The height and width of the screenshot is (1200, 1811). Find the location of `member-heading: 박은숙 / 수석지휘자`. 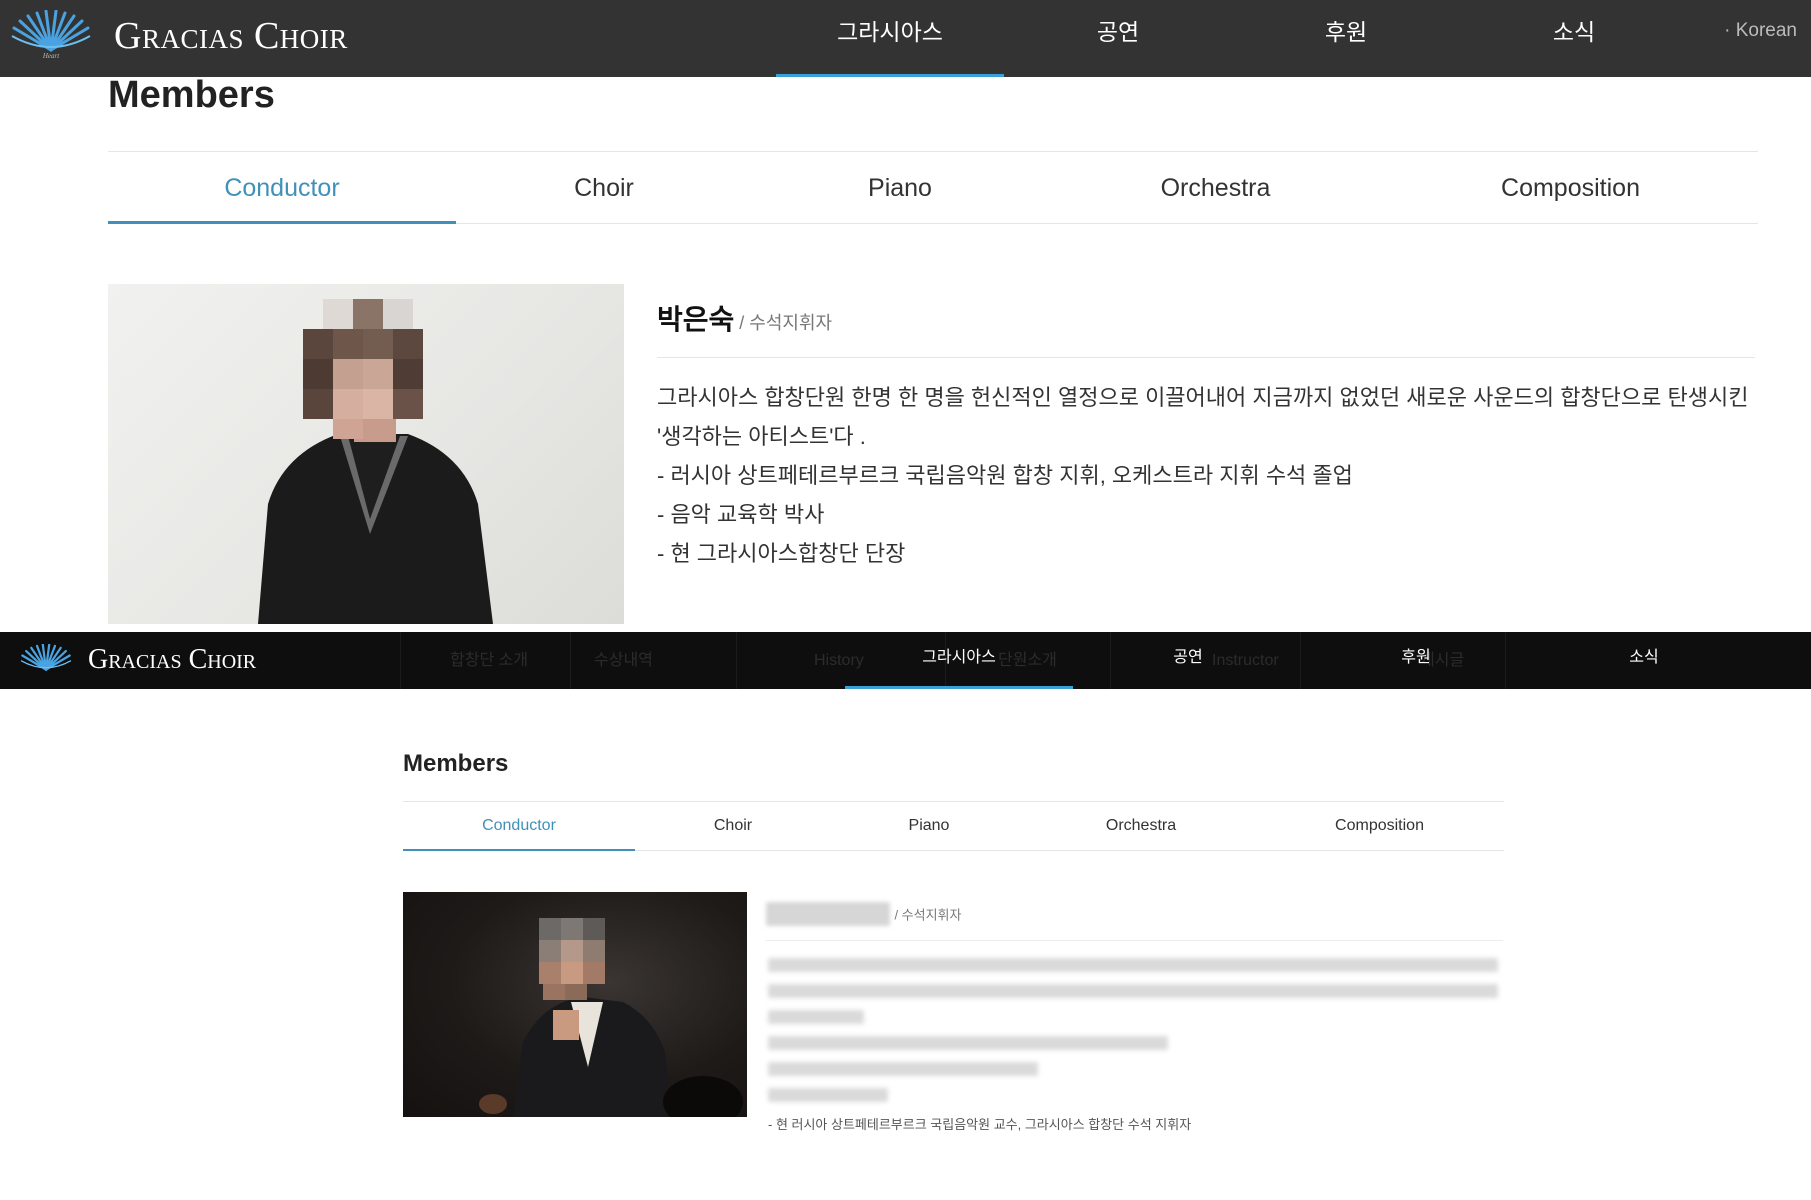

member-heading: 박은숙 / 수석지휘자 is located at coordinates (744, 318).